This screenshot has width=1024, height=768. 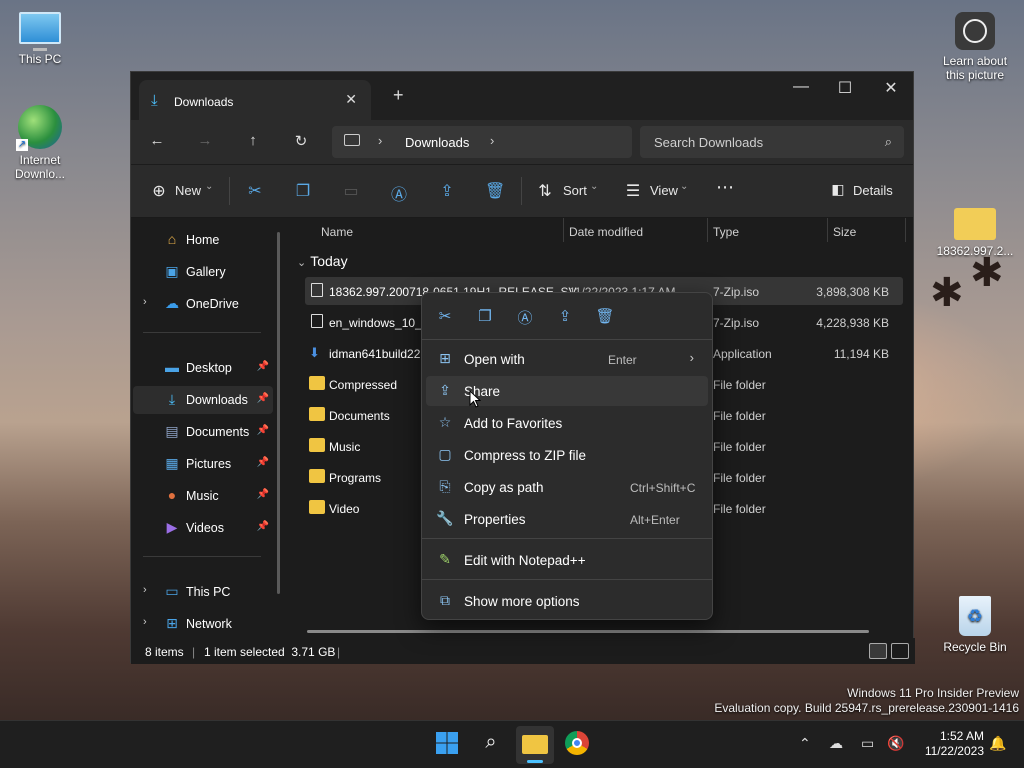 What do you see at coordinates (622, 360) in the screenshot?
I see `menu-item-shortcut: Enter` at bounding box center [622, 360].